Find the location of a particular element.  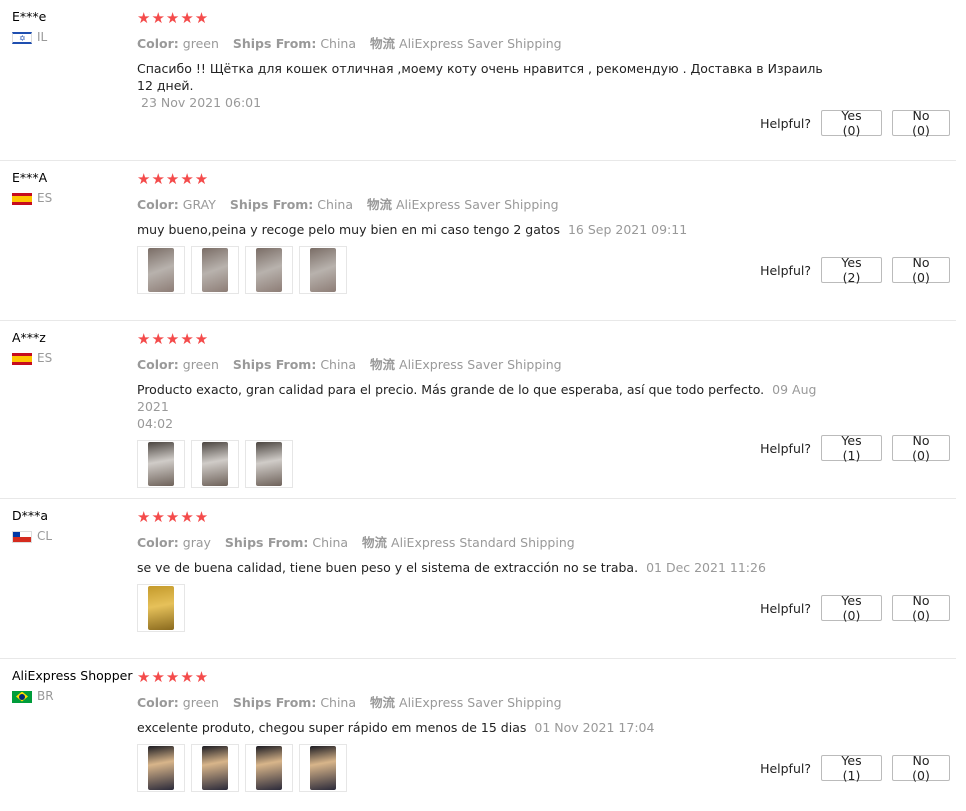

reviewer-country: IL is located at coordinates (74, 37).